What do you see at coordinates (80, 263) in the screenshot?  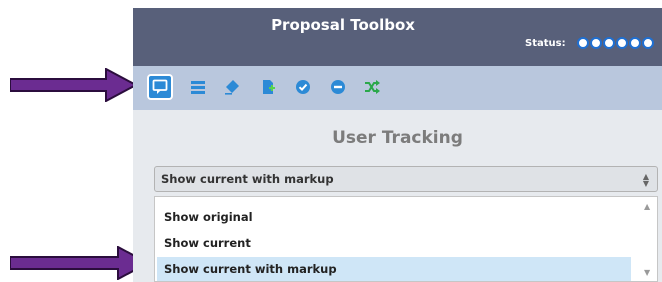 I see `annotation-arrow-dropdown` at bounding box center [80, 263].